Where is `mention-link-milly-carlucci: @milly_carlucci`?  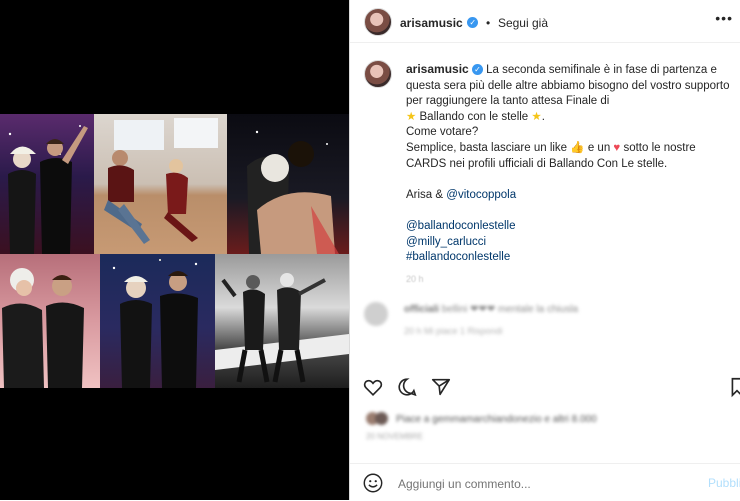
mention-link-milly-carlucci: @milly_carlucci is located at coordinates (566, 243).